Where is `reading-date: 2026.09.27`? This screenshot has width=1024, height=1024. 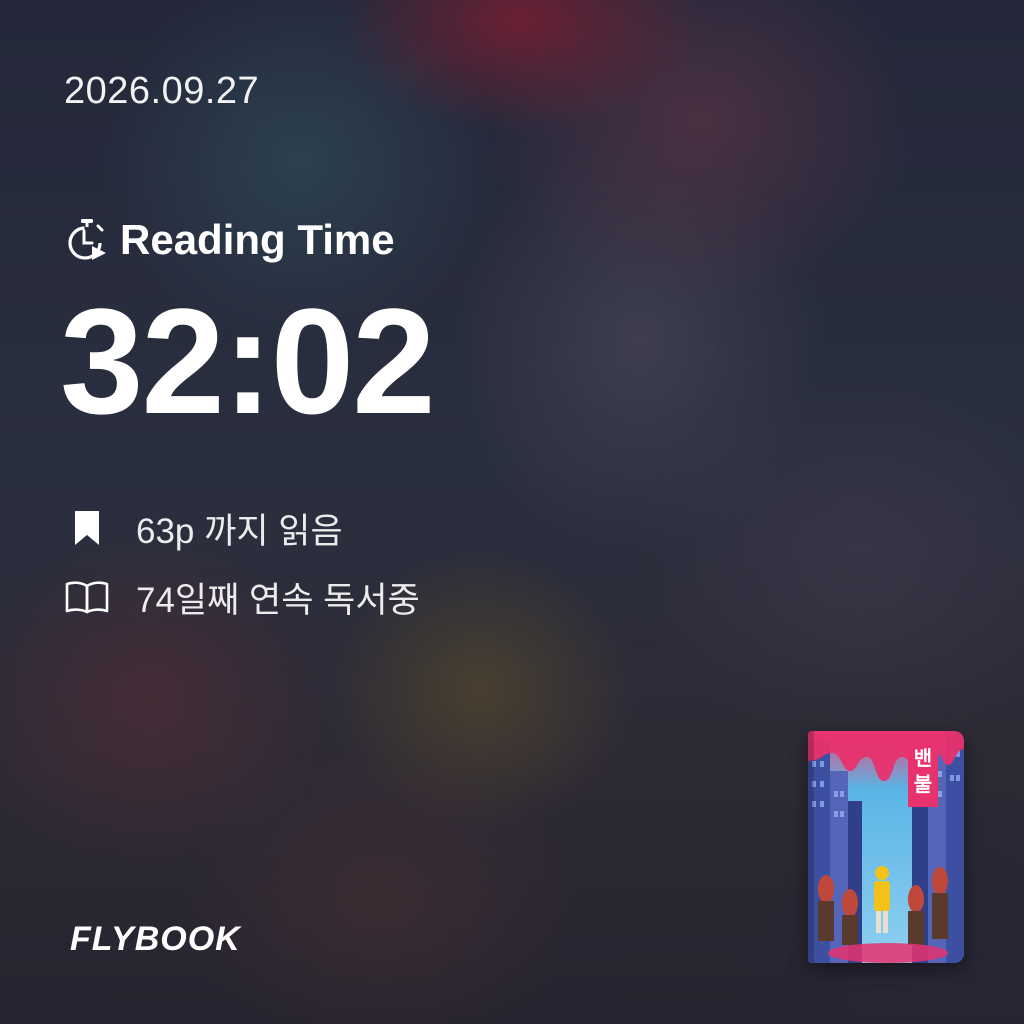
reading-date: 2026.09.27 is located at coordinates (162, 91).